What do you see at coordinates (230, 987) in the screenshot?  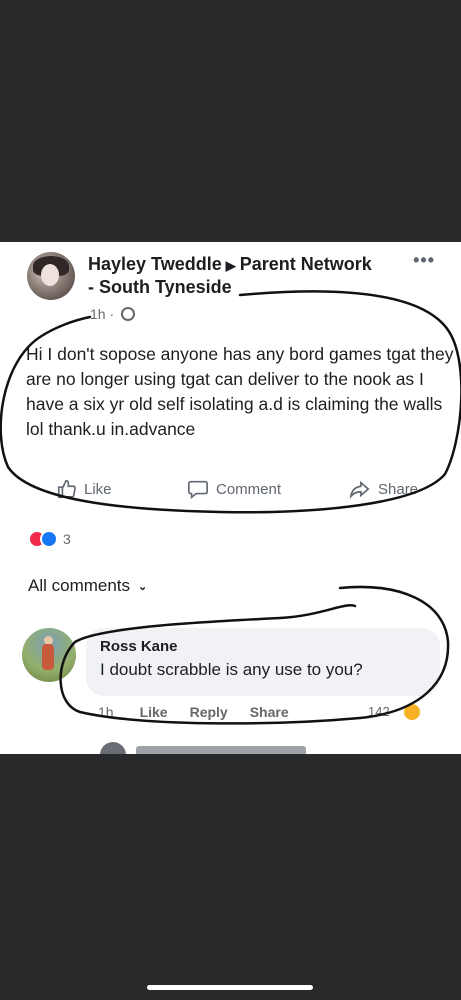 I see `home-indicator` at bounding box center [230, 987].